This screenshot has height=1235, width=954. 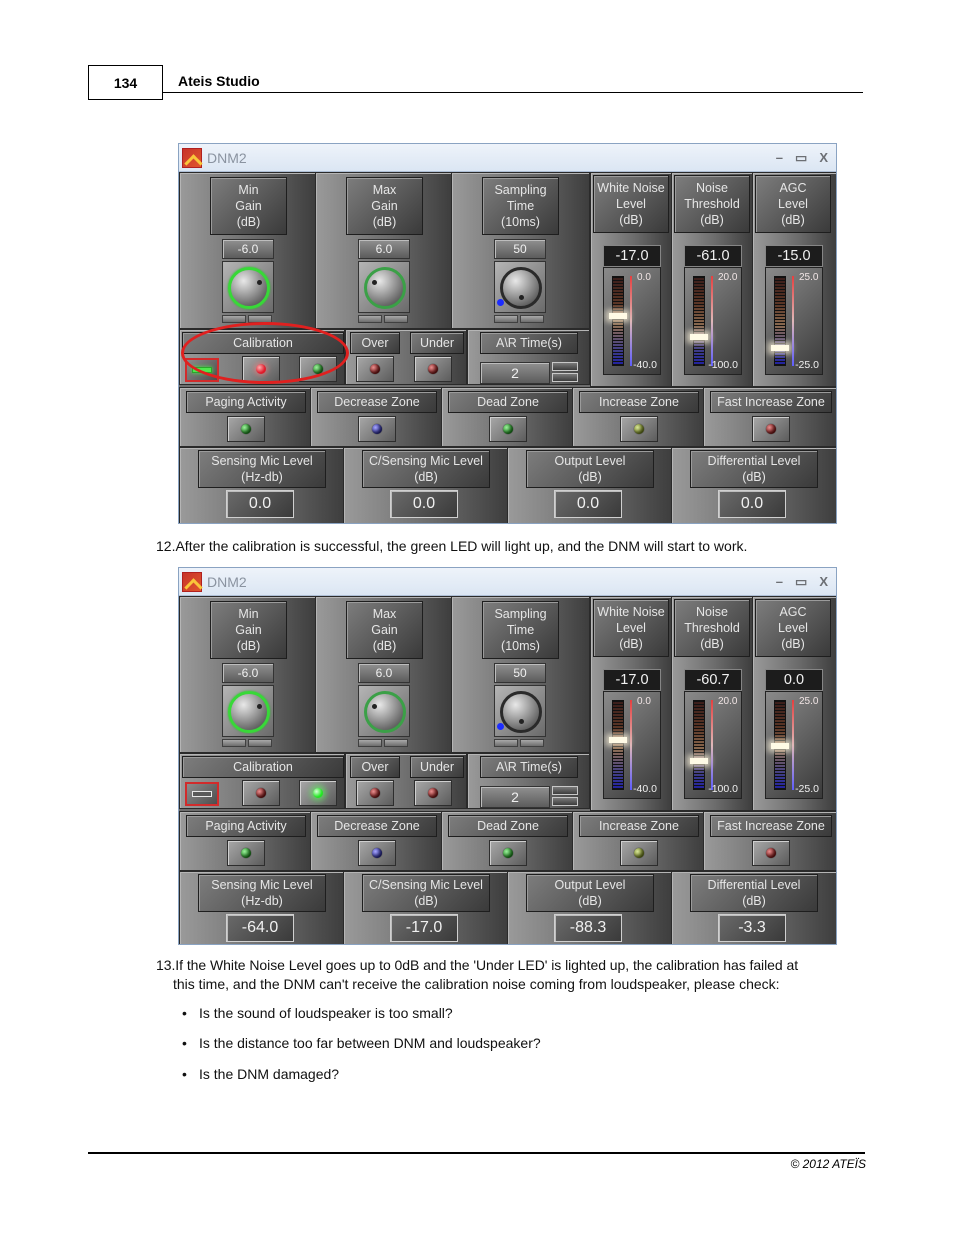 What do you see at coordinates (753, 485) in the screenshot?
I see `readout-panel: Differential Level (dB) 0.0` at bounding box center [753, 485].